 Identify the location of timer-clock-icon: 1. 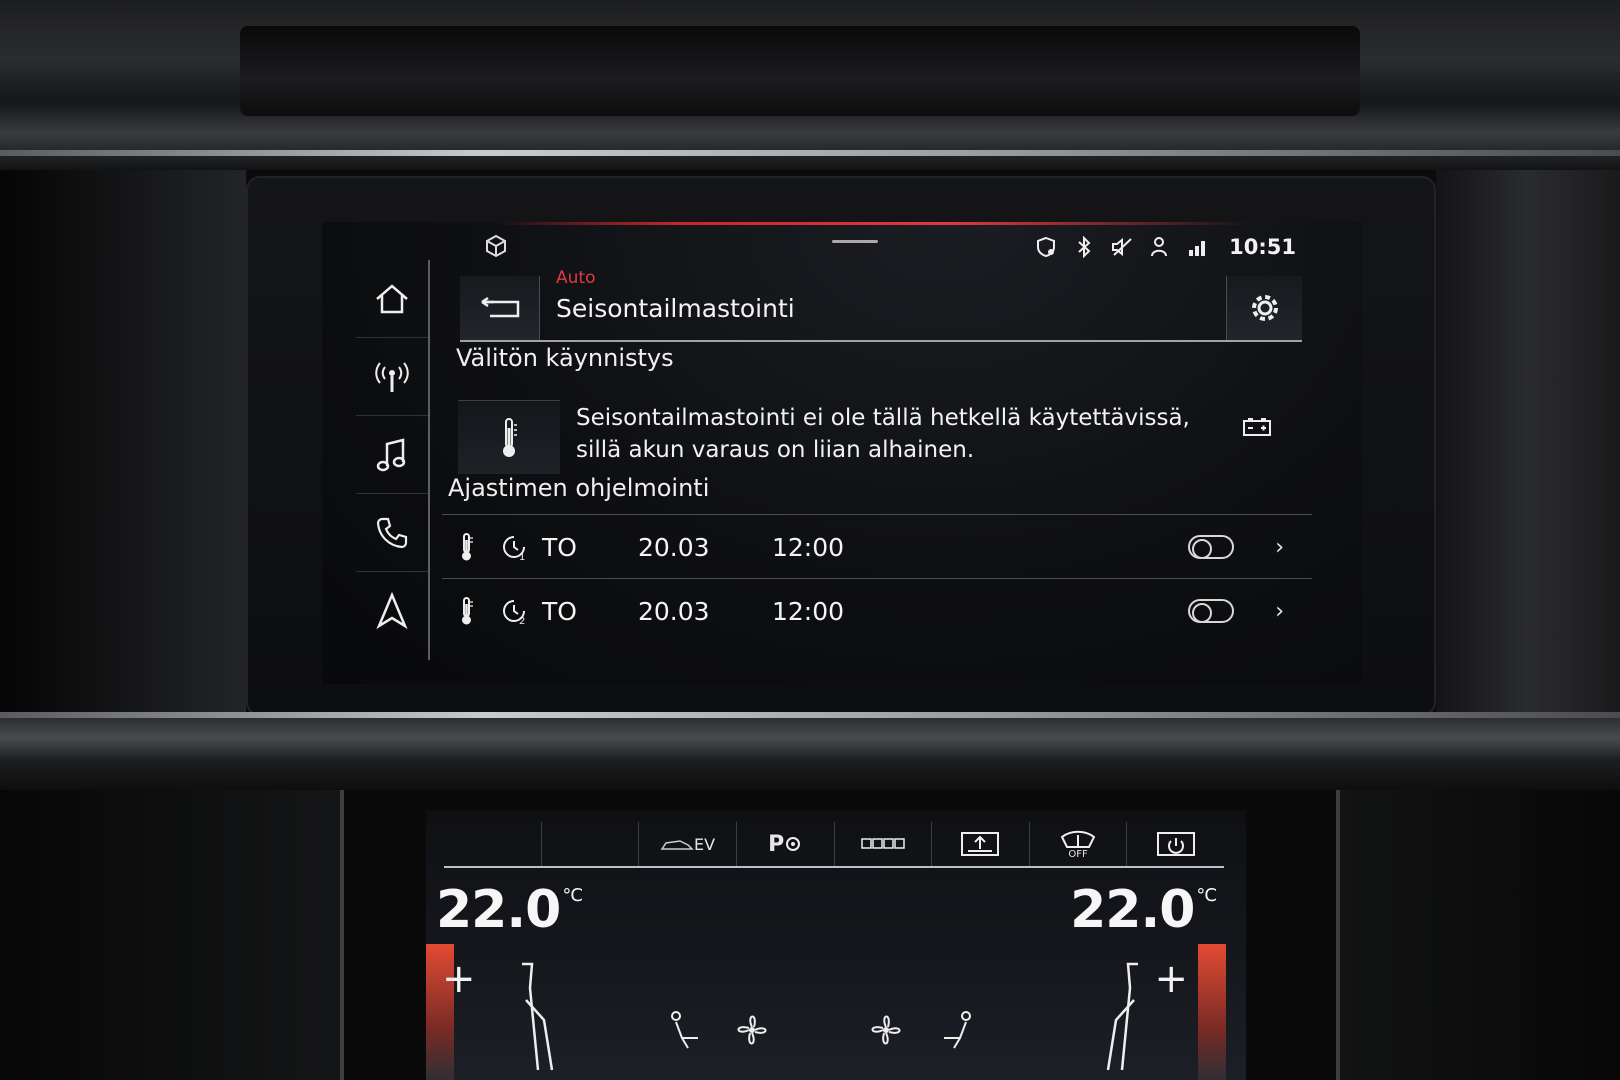
(514, 547).